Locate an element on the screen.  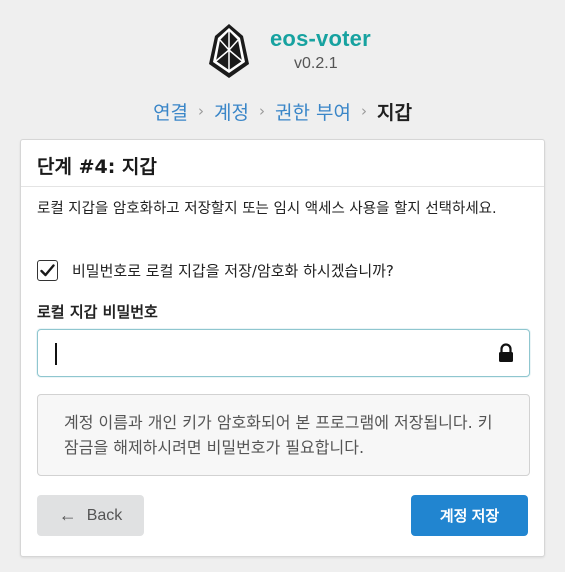
encrypt-checkbox is located at coordinates (47, 270).